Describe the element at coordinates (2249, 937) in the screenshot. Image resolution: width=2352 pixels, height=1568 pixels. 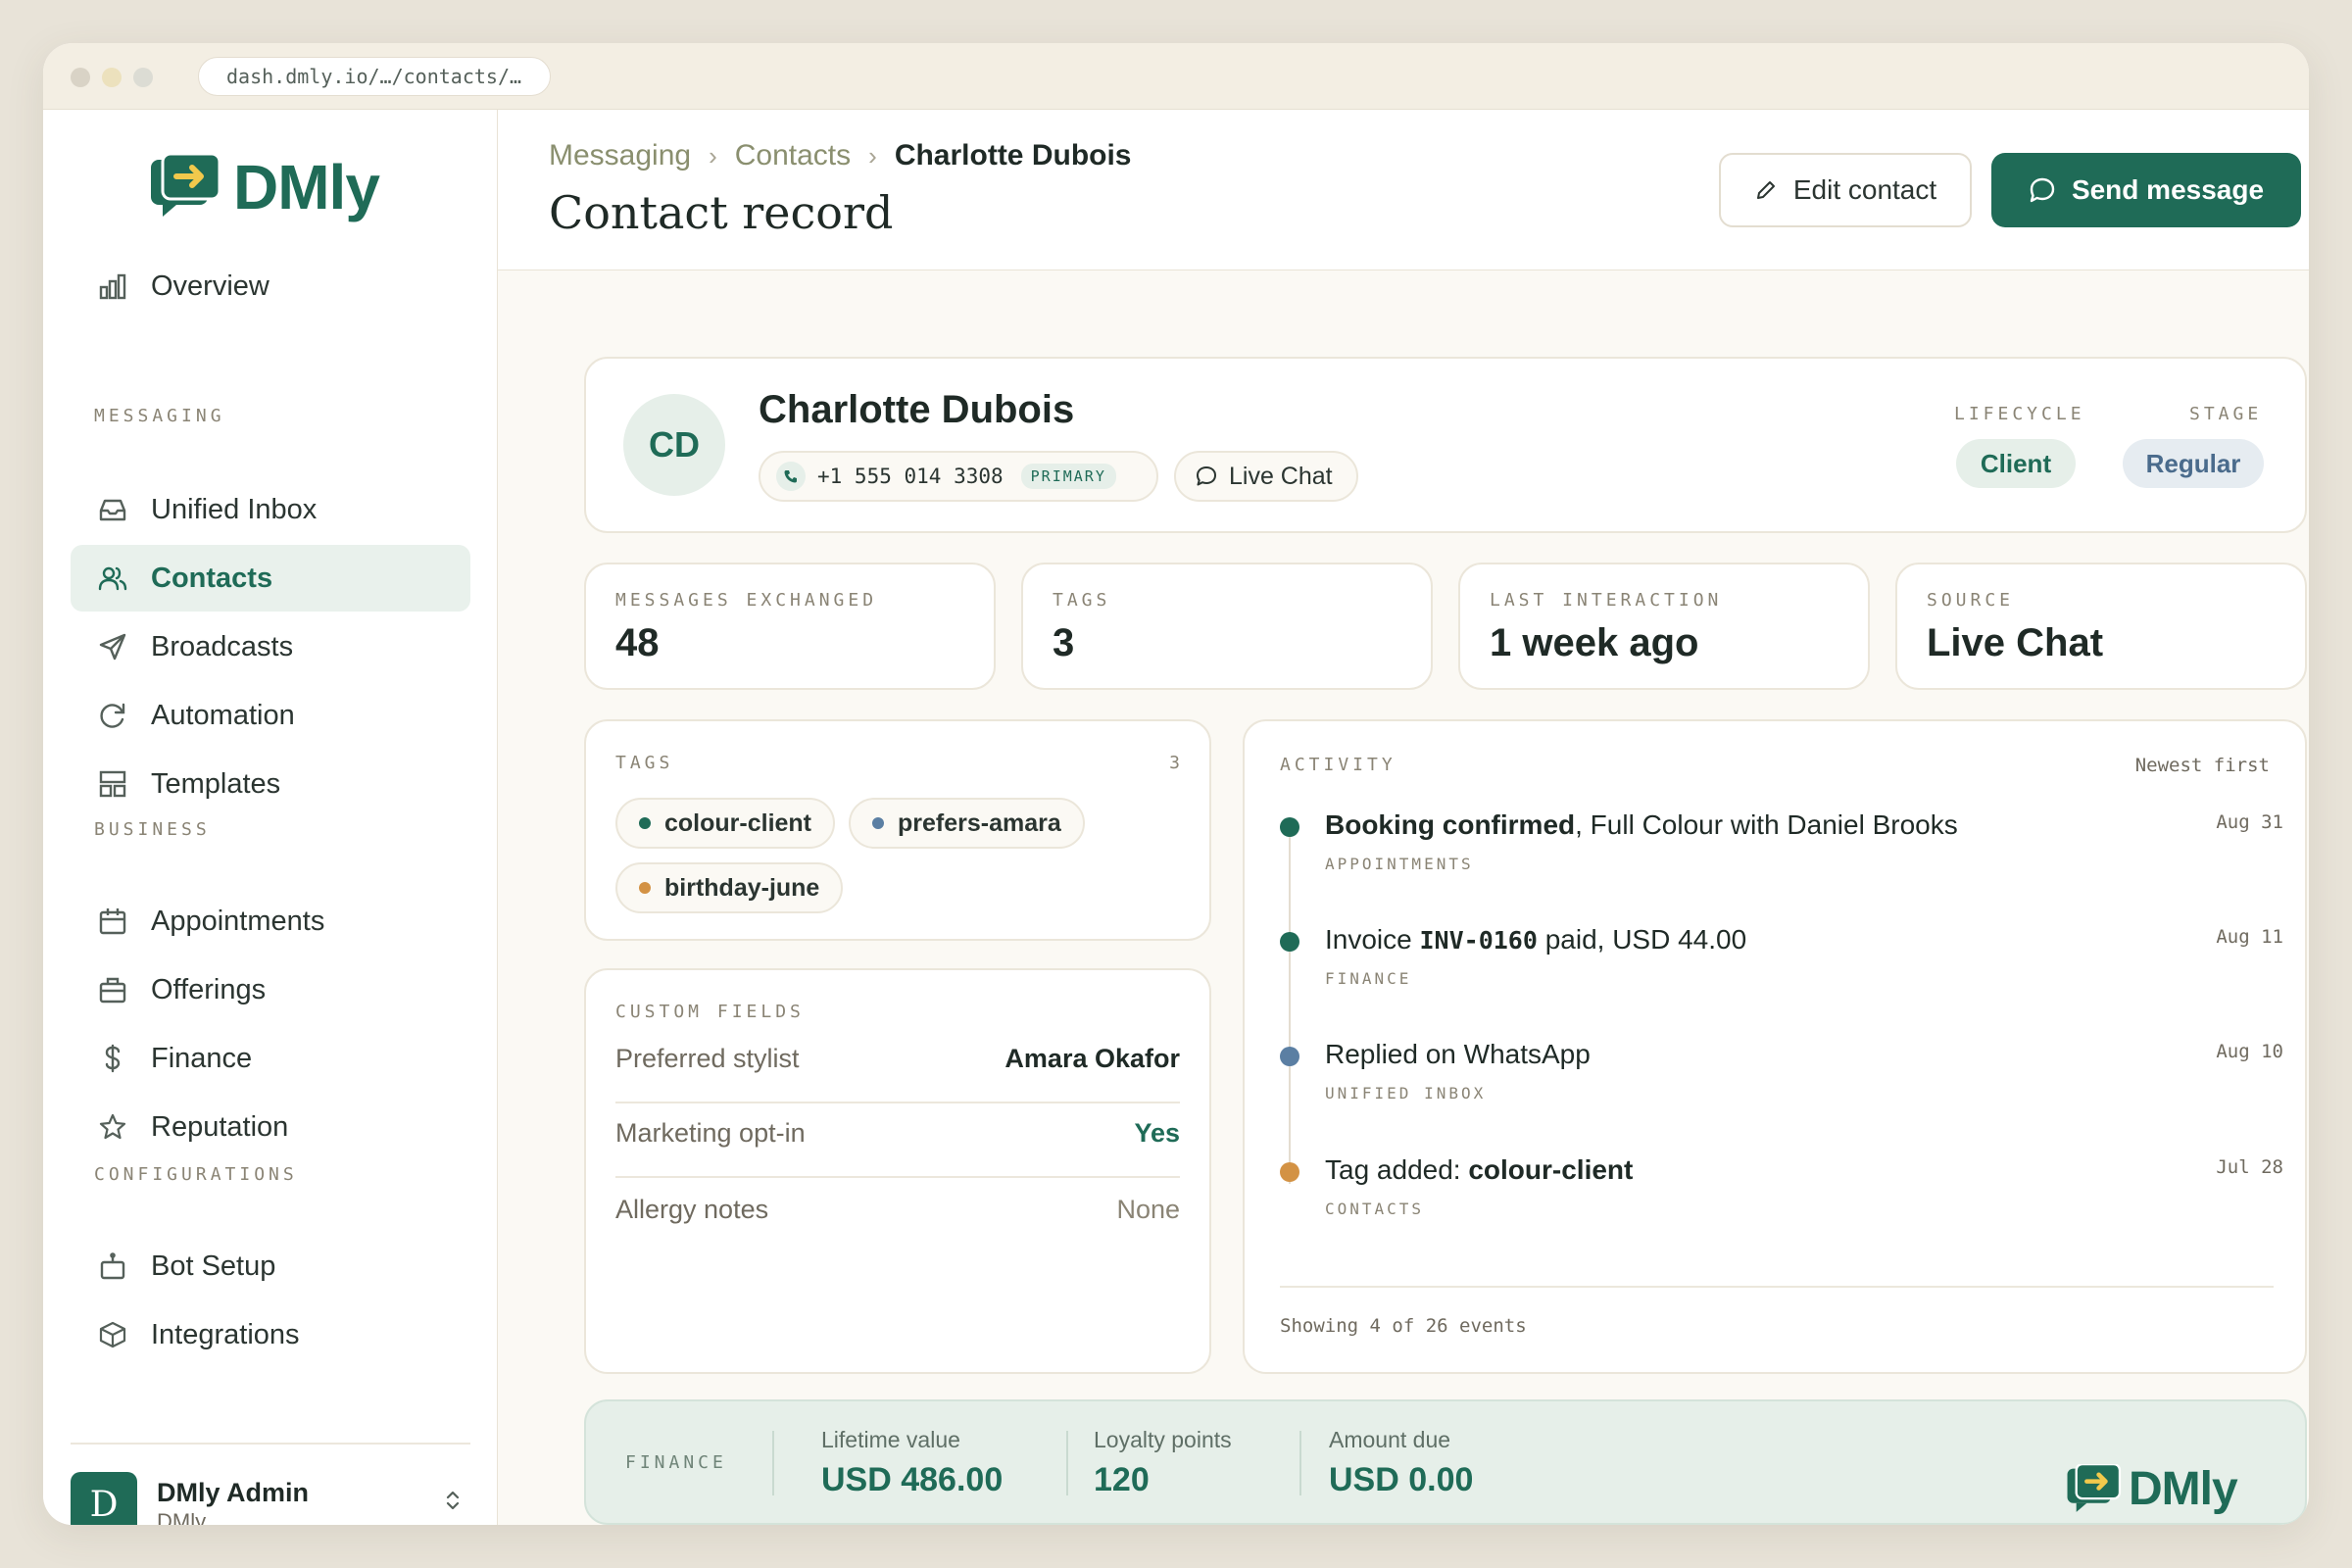
I see `activity-date: Aug 11` at that location.